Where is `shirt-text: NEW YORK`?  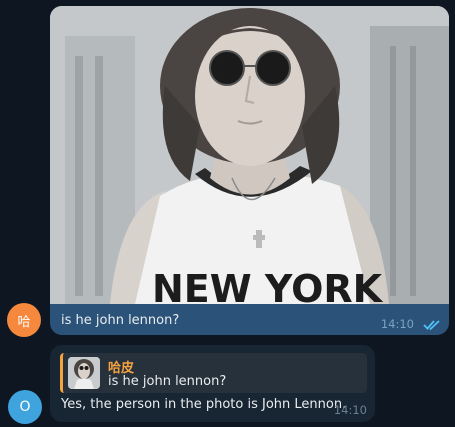 shirt-text: NEW YORK is located at coordinates (268, 285).